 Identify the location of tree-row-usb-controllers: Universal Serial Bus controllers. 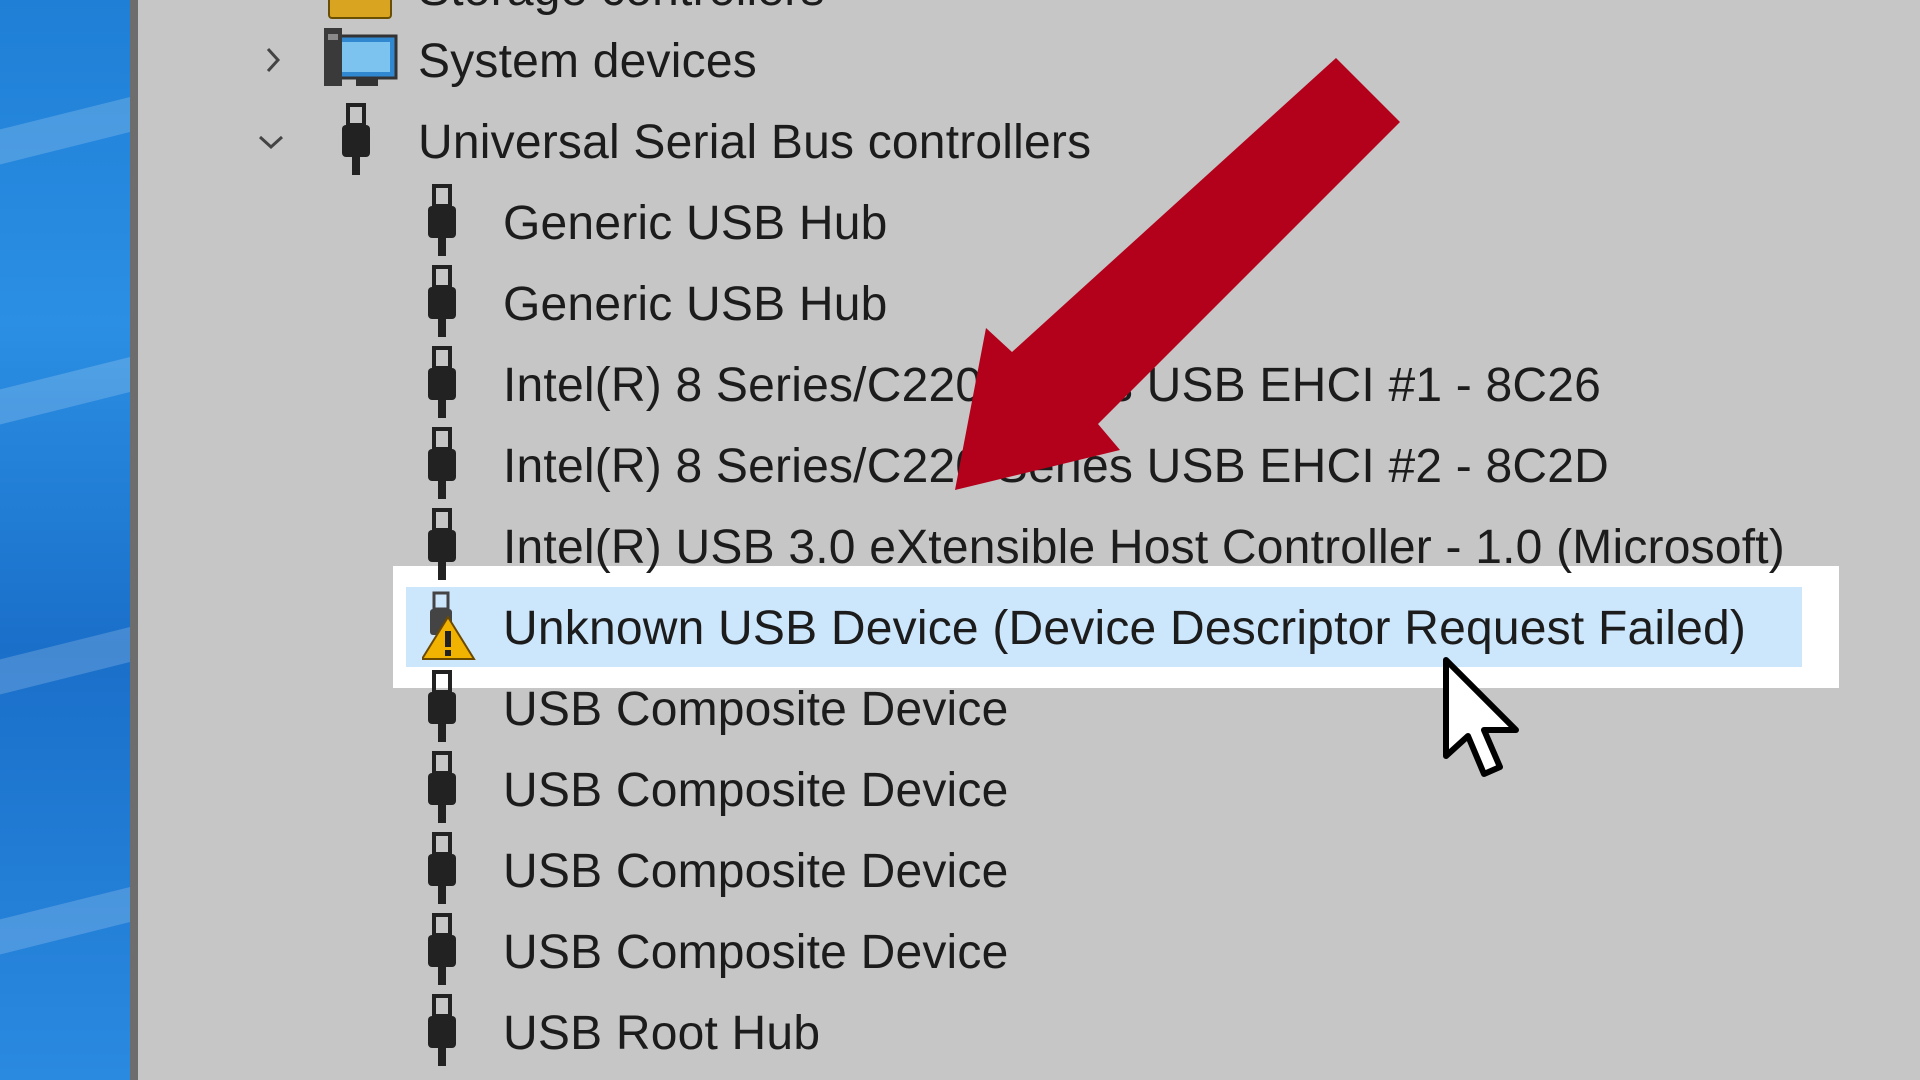
(960, 141).